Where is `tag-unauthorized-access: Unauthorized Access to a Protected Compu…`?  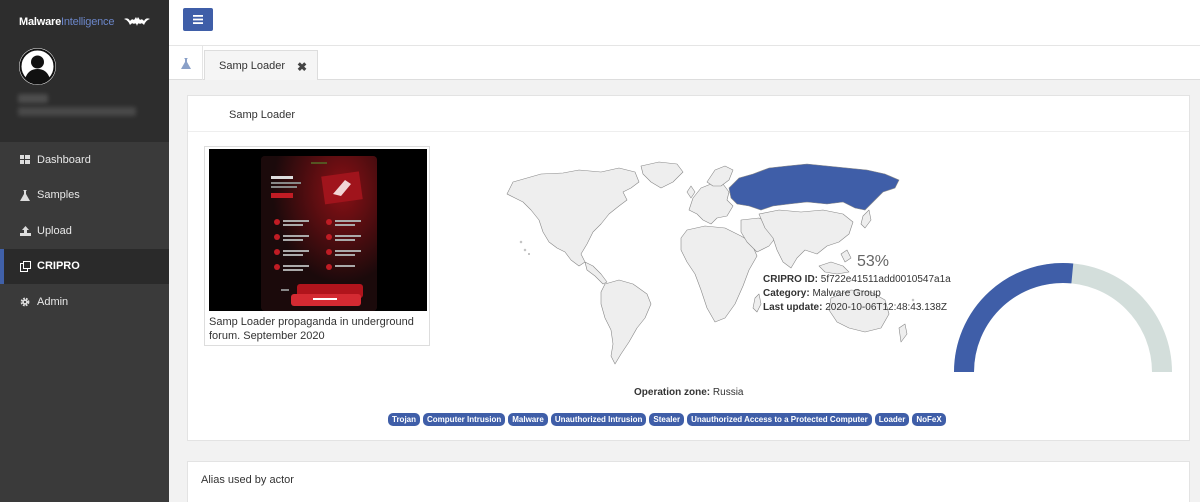
tag-unauthorized-access: Unauthorized Access to a Protected Compu… is located at coordinates (779, 419).